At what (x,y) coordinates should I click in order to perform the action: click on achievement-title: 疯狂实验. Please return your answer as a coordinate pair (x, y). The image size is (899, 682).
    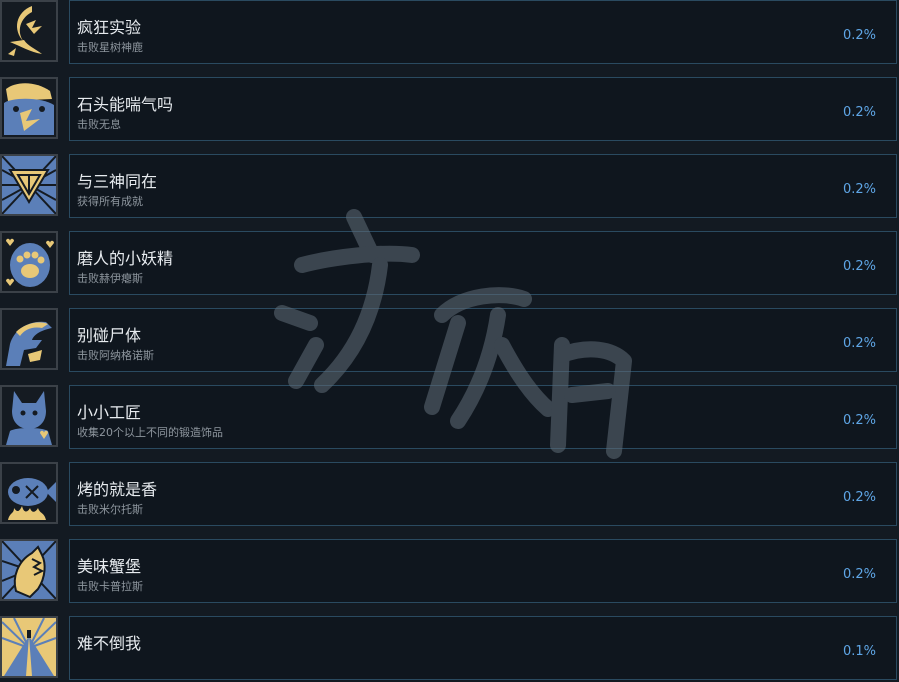
    Looking at the image, I should click on (109, 27).